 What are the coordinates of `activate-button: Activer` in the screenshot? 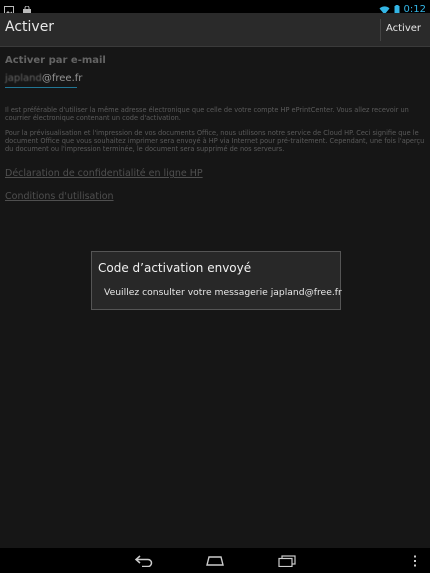 It's located at (403, 28).